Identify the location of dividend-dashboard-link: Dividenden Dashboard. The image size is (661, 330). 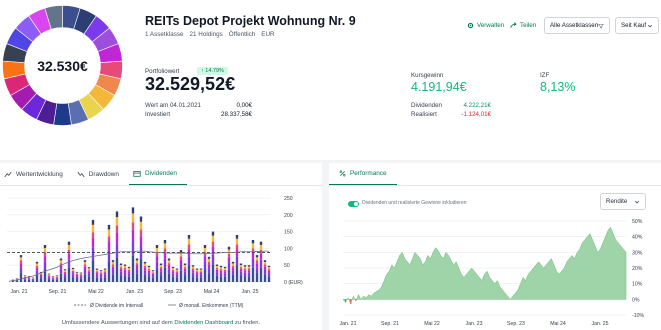
(203, 323).